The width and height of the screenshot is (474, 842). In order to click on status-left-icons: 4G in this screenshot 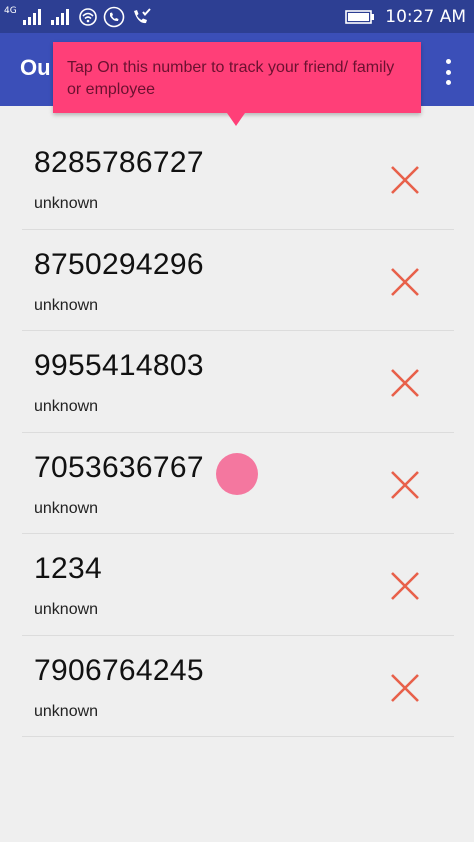, I will do `click(78, 17)`.